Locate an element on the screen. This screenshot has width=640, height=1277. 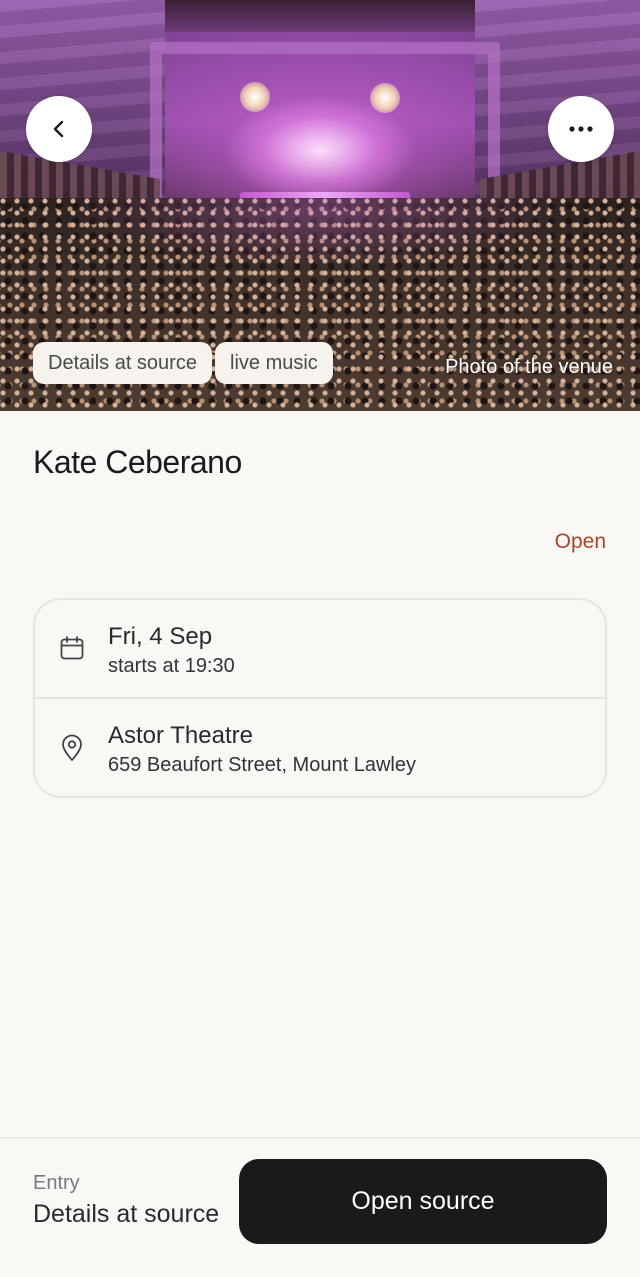
calendar-icon is located at coordinates (72, 648).